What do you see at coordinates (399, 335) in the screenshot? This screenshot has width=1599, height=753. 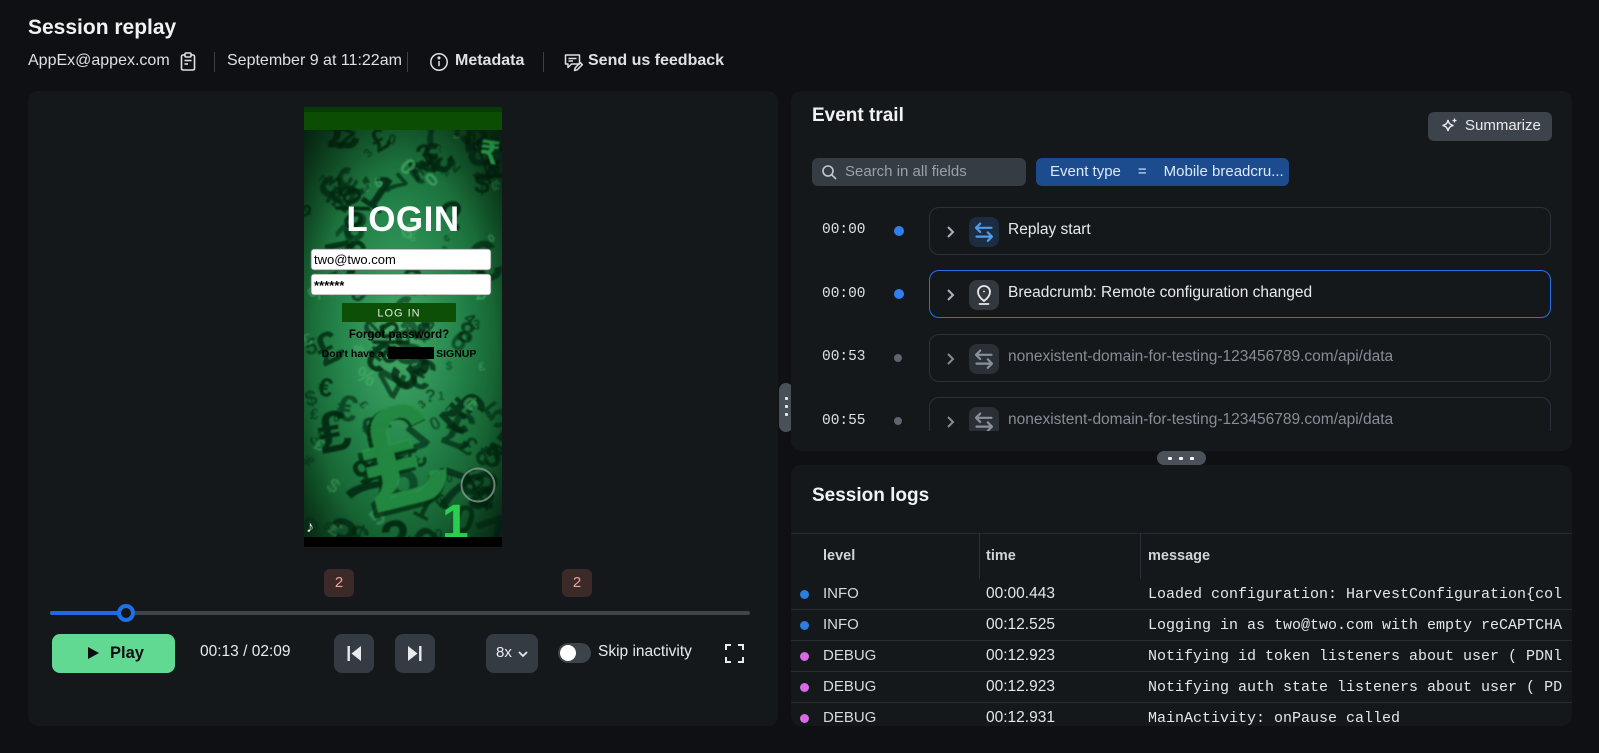 I see `svg-text: Forgot password?` at bounding box center [399, 335].